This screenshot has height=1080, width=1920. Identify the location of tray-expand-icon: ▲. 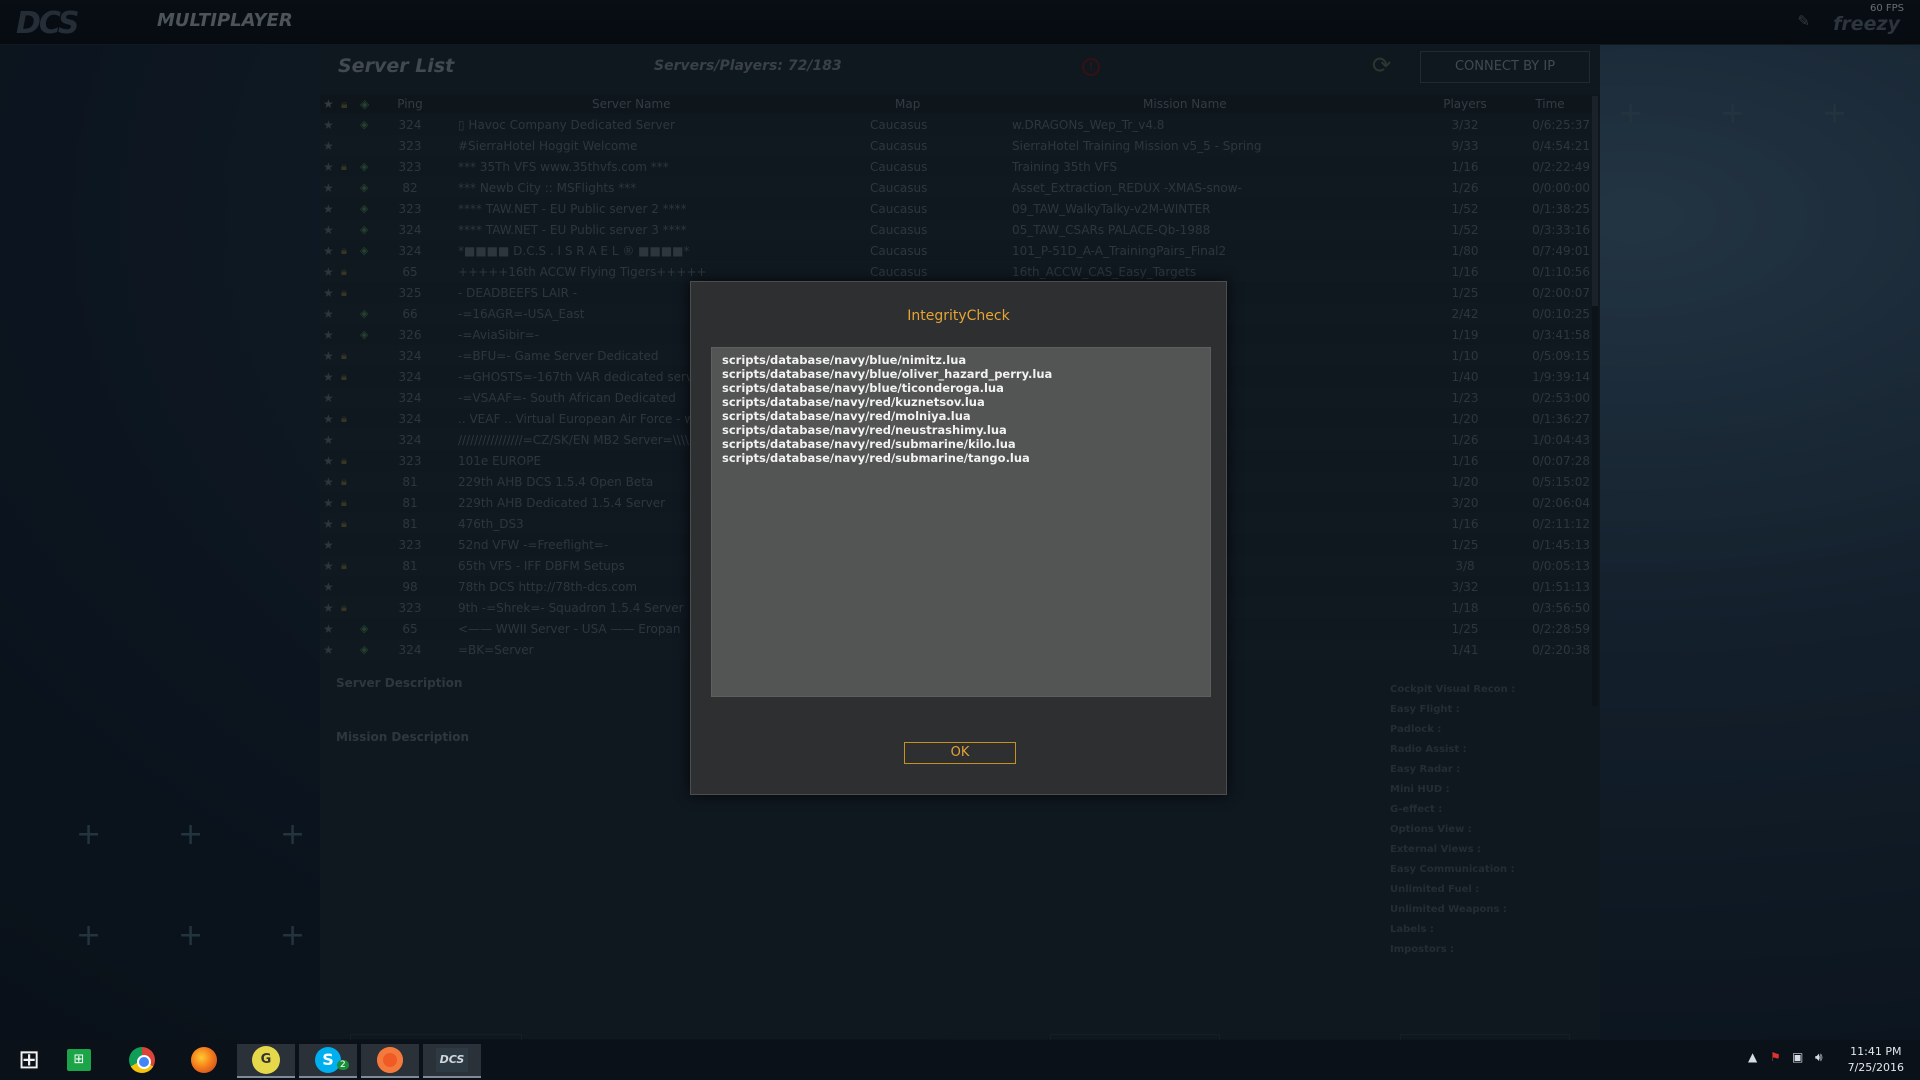
(1752, 1057).